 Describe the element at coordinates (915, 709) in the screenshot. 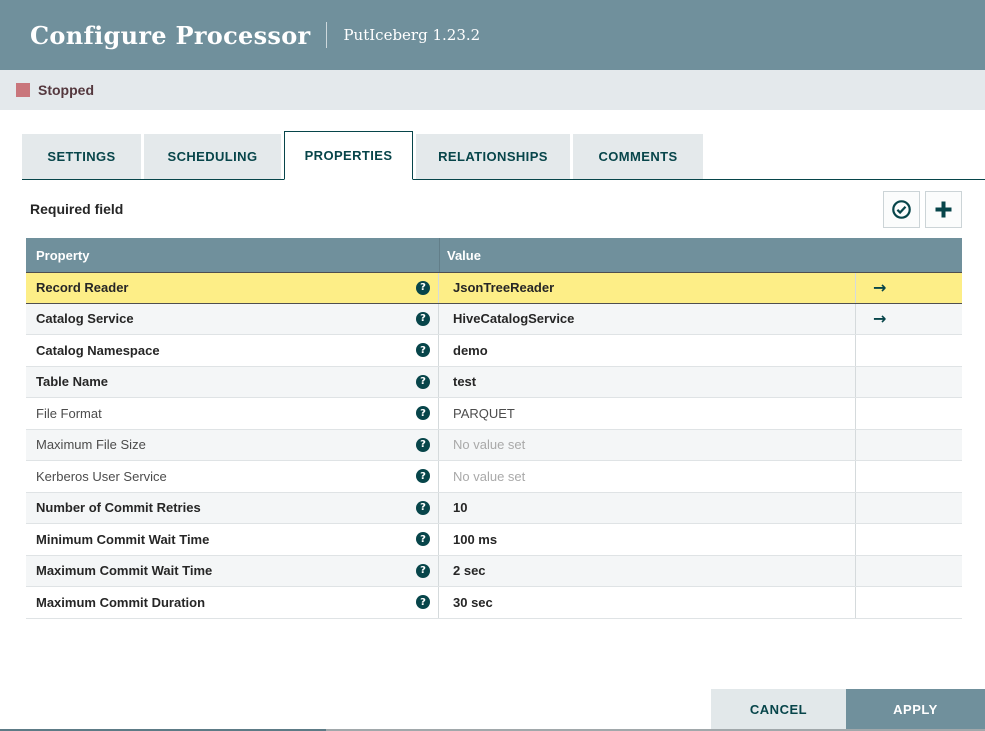

I see `apply-button: APPLY` at that location.